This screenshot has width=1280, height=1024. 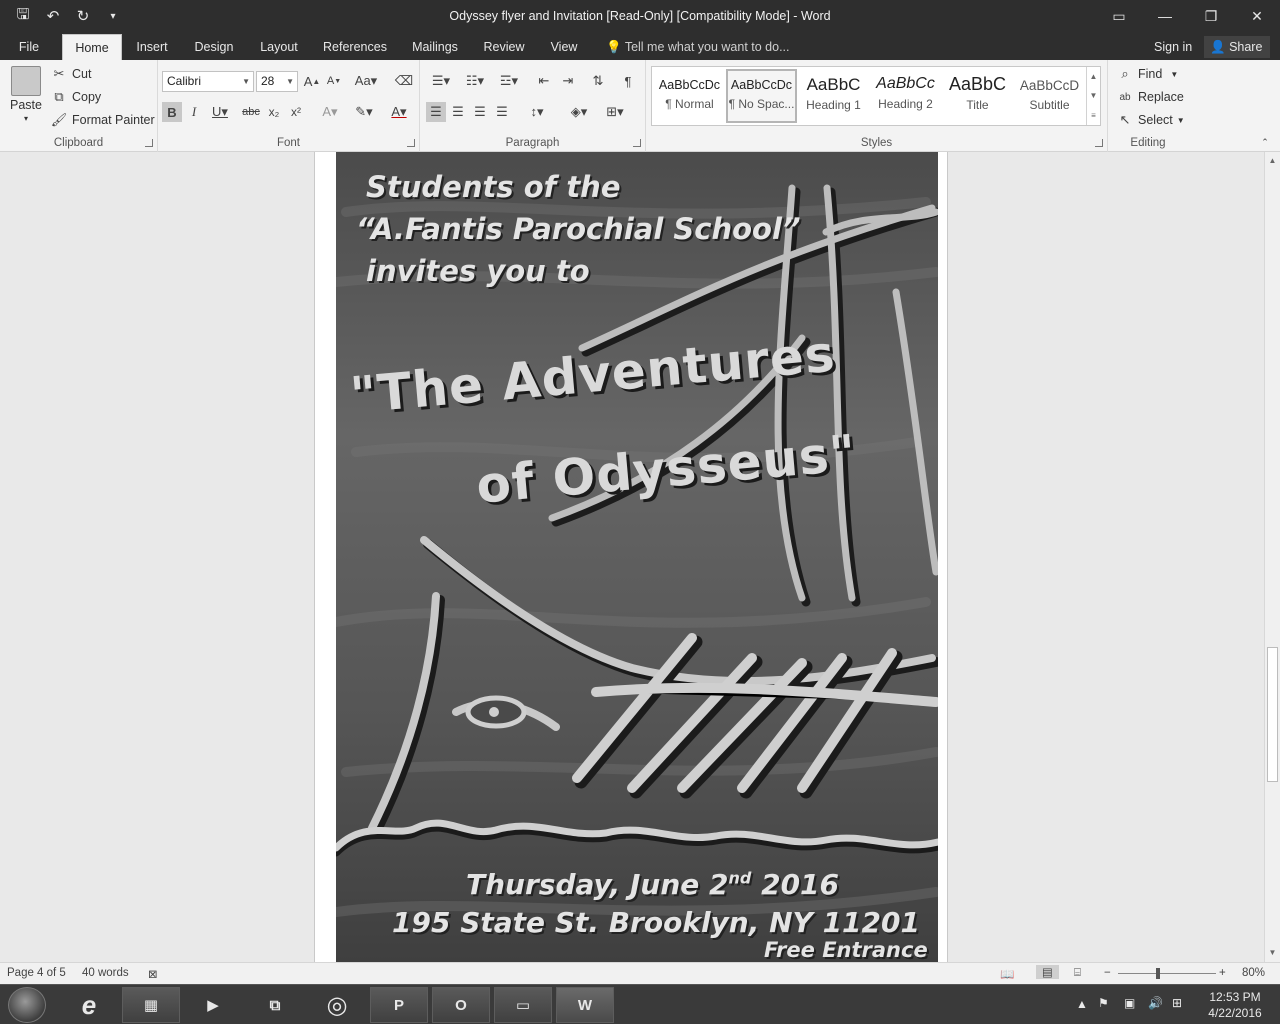 I want to click on tab-file: File, so click(x=29, y=47).